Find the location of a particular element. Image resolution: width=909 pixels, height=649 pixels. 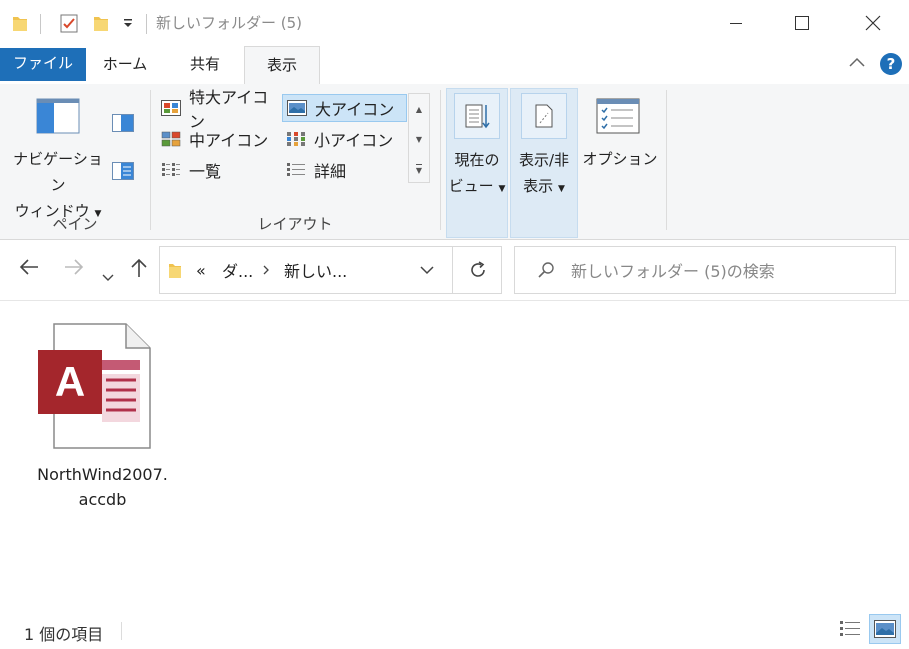

layout-small-icons: 小アイコン is located at coordinates (344, 139).